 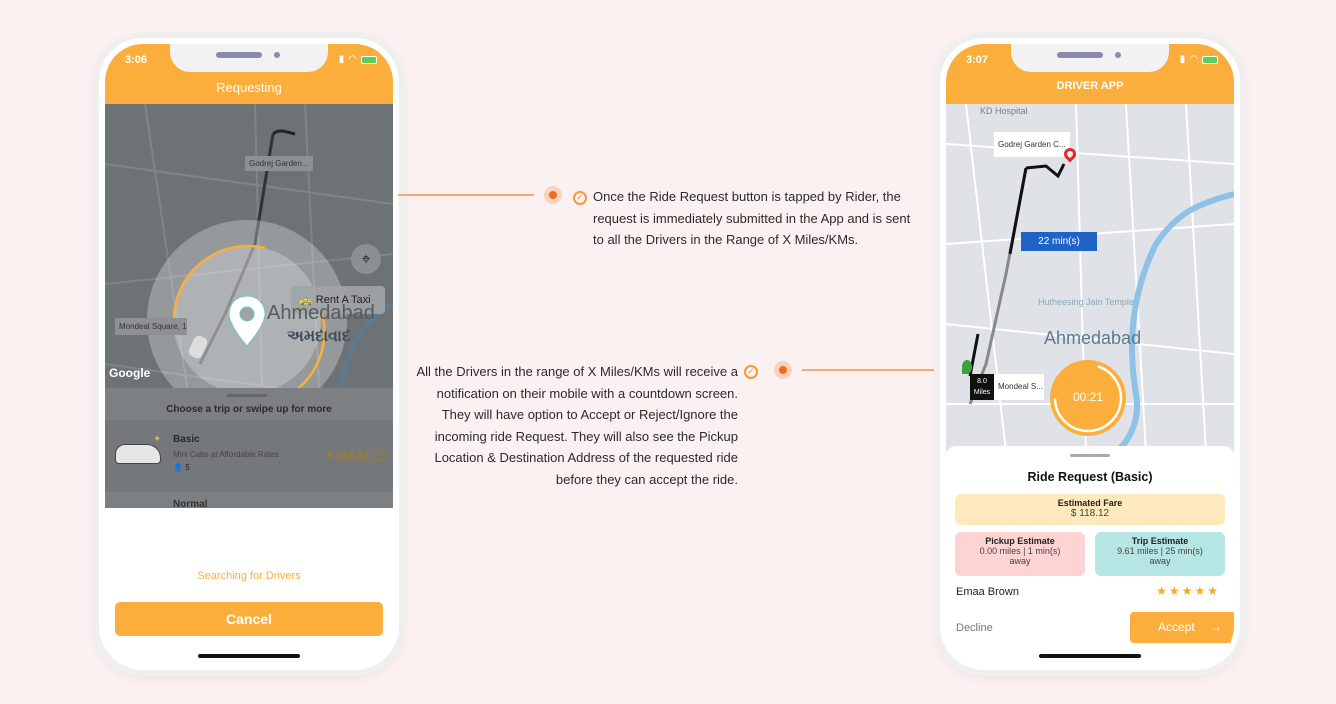 What do you see at coordinates (1176, 627) in the screenshot?
I see `accept-label: Accept` at bounding box center [1176, 627].